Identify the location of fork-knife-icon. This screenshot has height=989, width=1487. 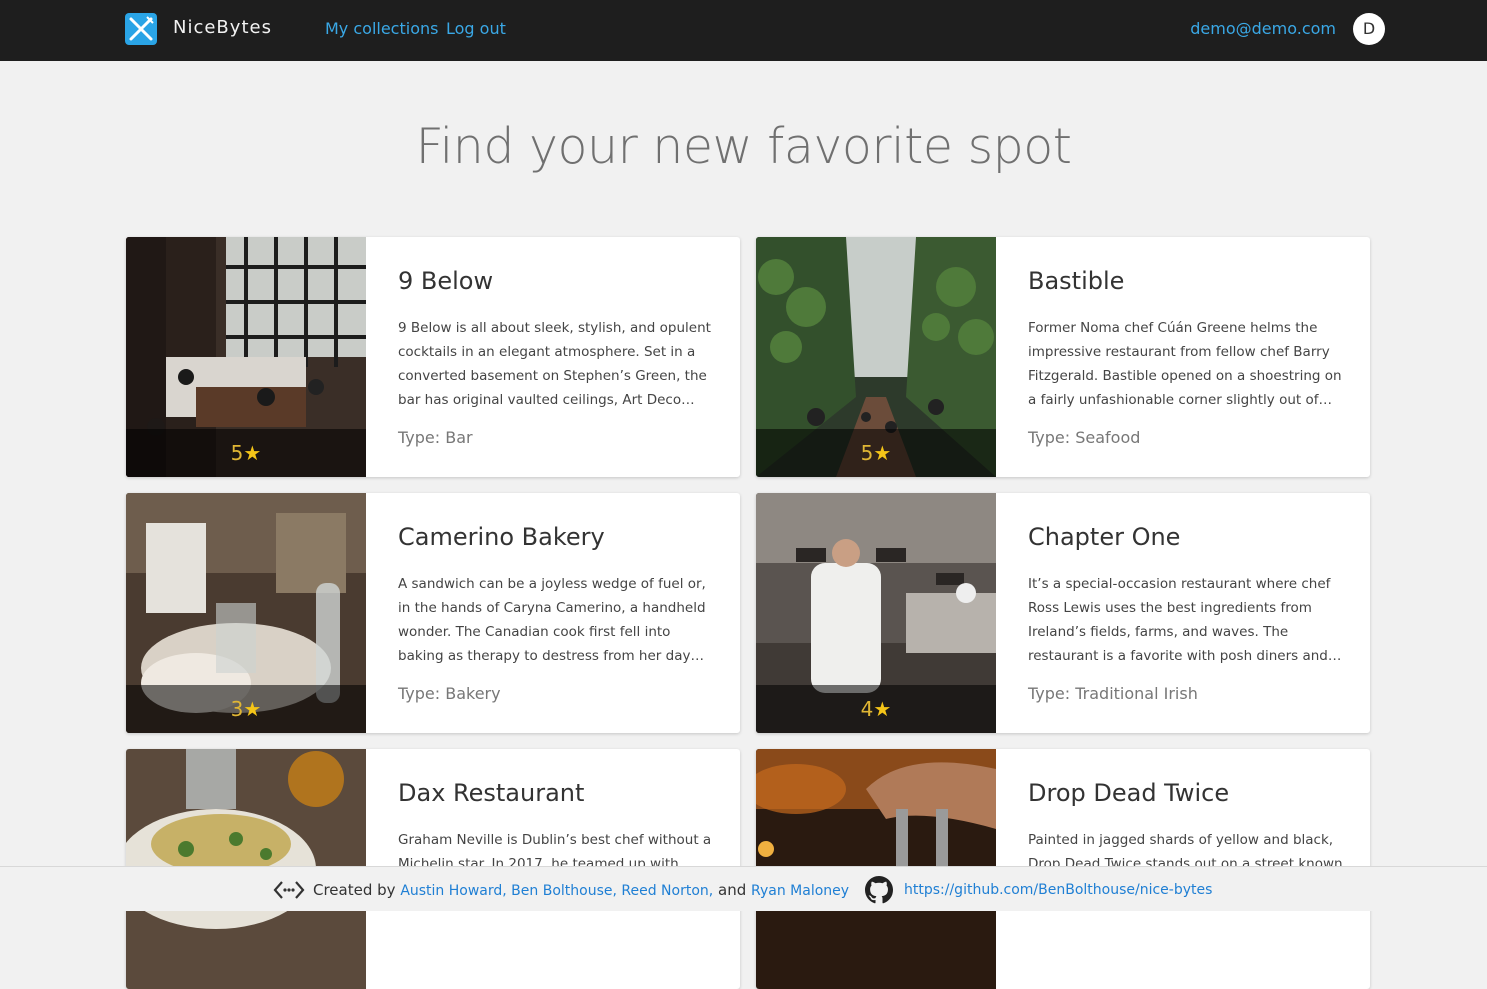
(141, 29).